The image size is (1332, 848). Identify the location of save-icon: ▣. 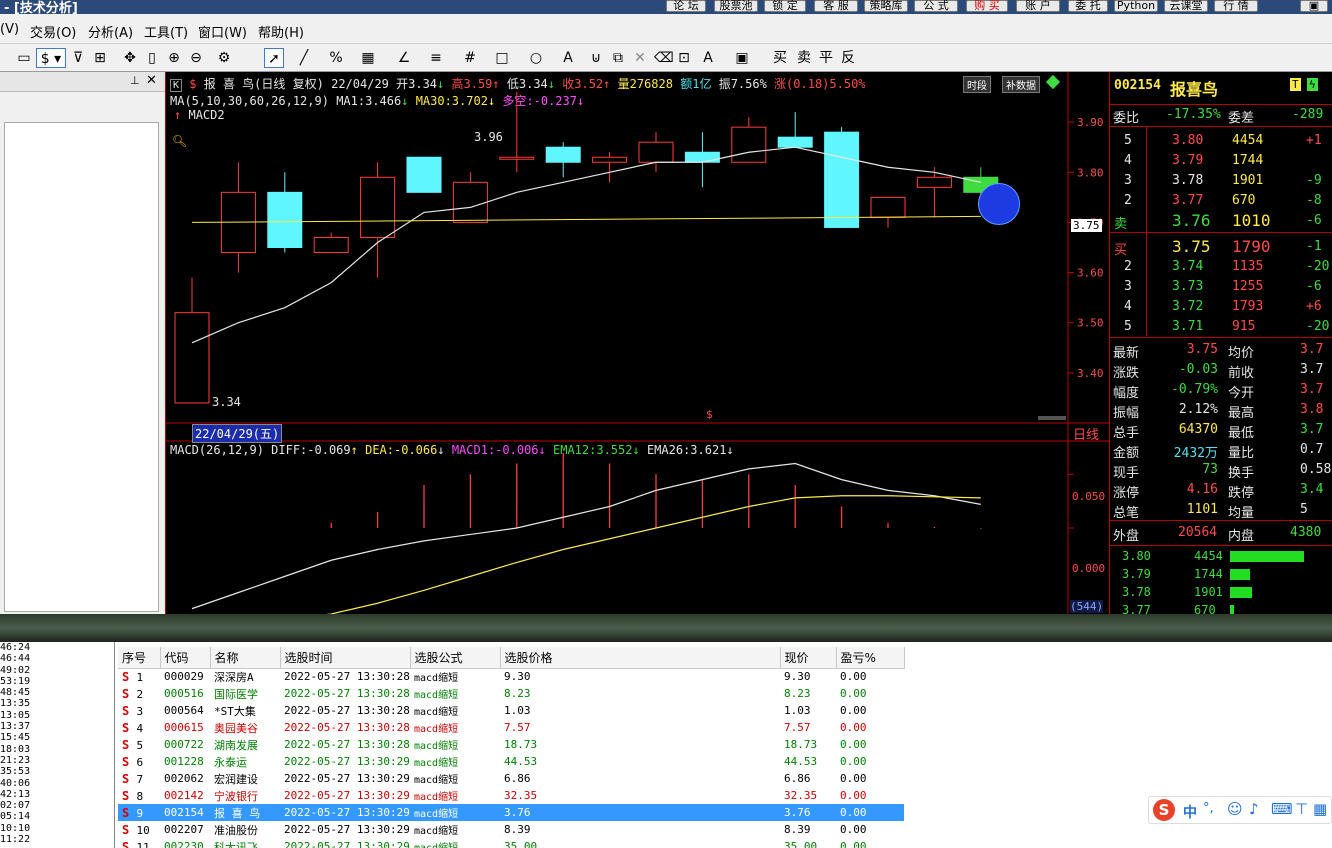
(742, 58).